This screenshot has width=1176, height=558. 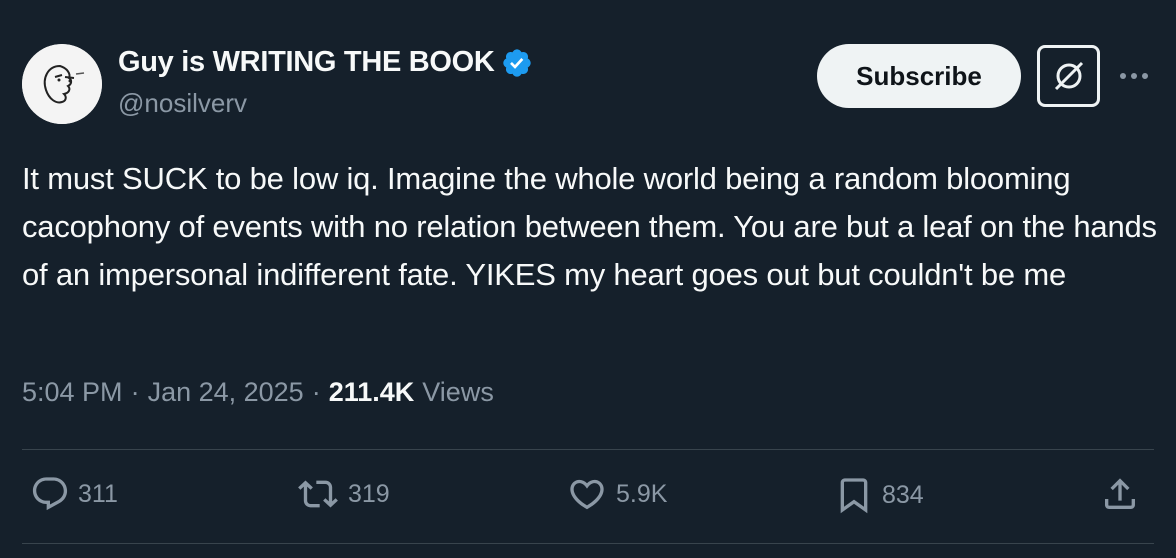 I want to click on views-label: Views, so click(x=458, y=392).